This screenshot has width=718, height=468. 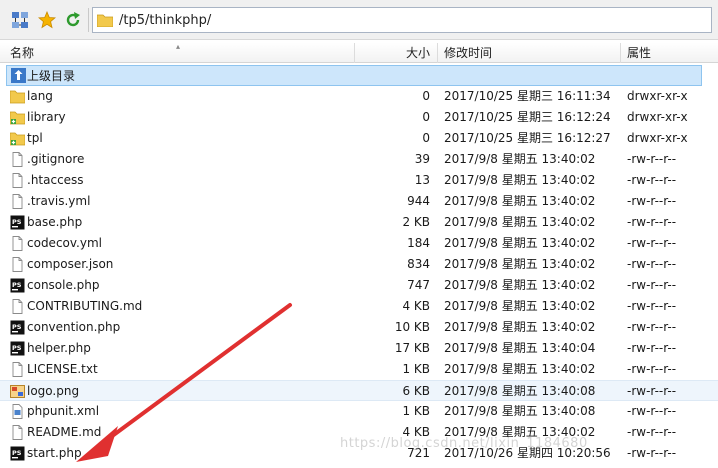 What do you see at coordinates (422, 159) in the screenshot?
I see `file-size: 39` at bounding box center [422, 159].